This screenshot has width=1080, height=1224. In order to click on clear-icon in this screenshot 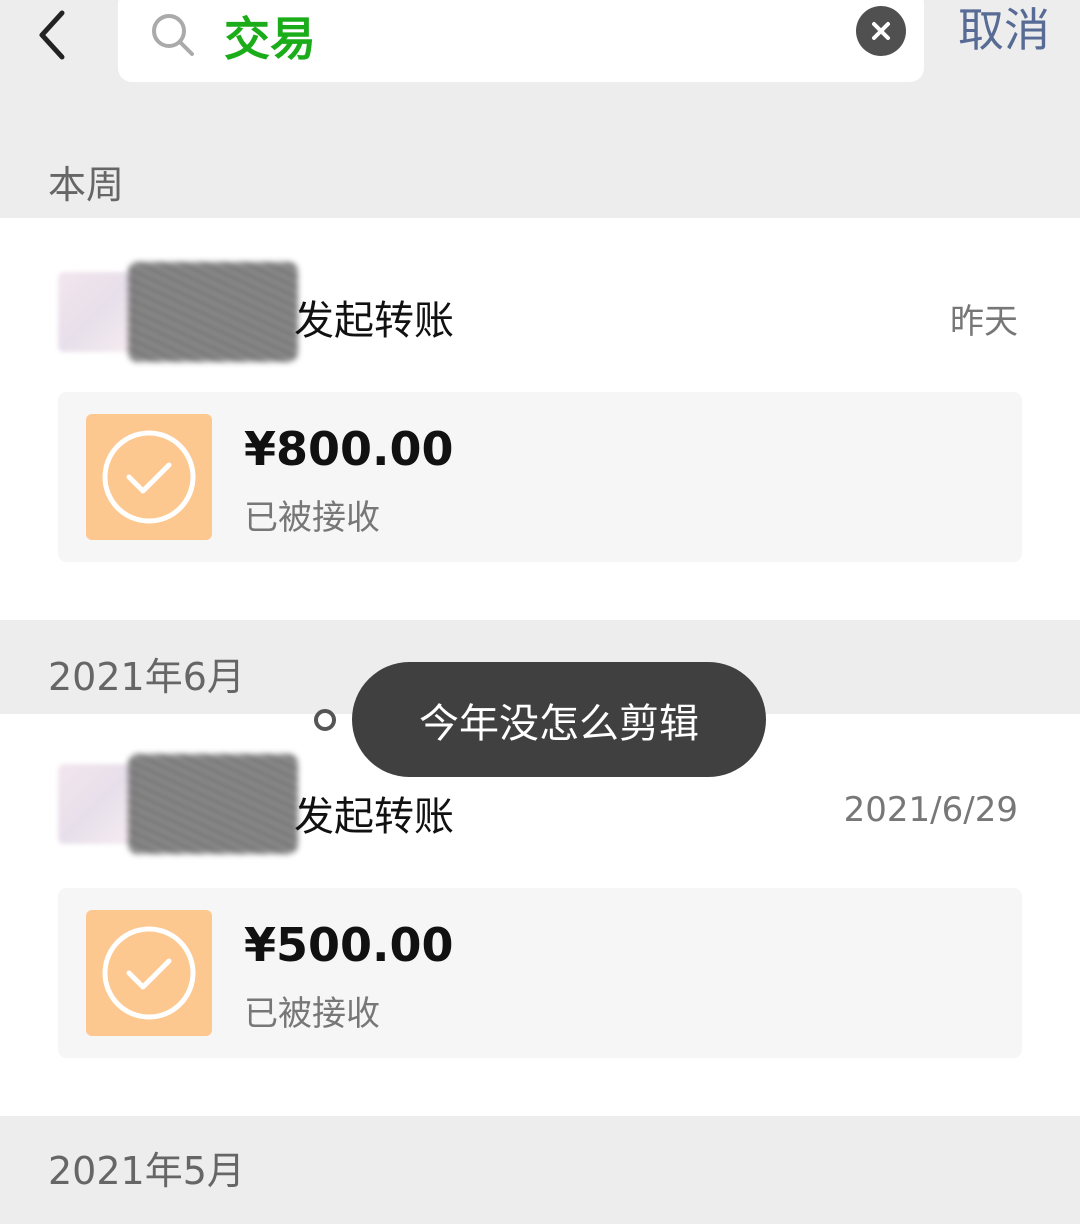, I will do `click(881, 31)`.